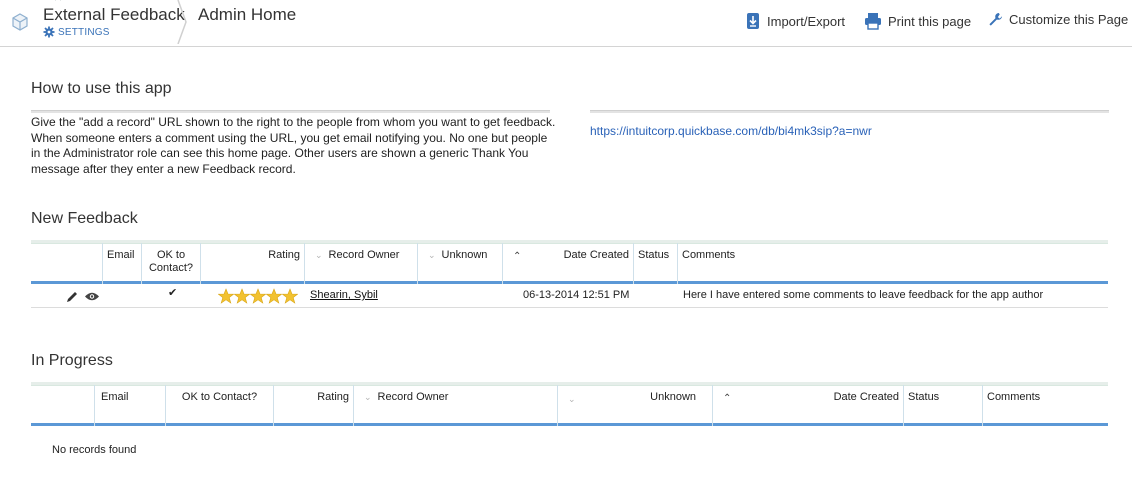 This screenshot has height=497, width=1132. I want to click on printer-icon, so click(873, 21).